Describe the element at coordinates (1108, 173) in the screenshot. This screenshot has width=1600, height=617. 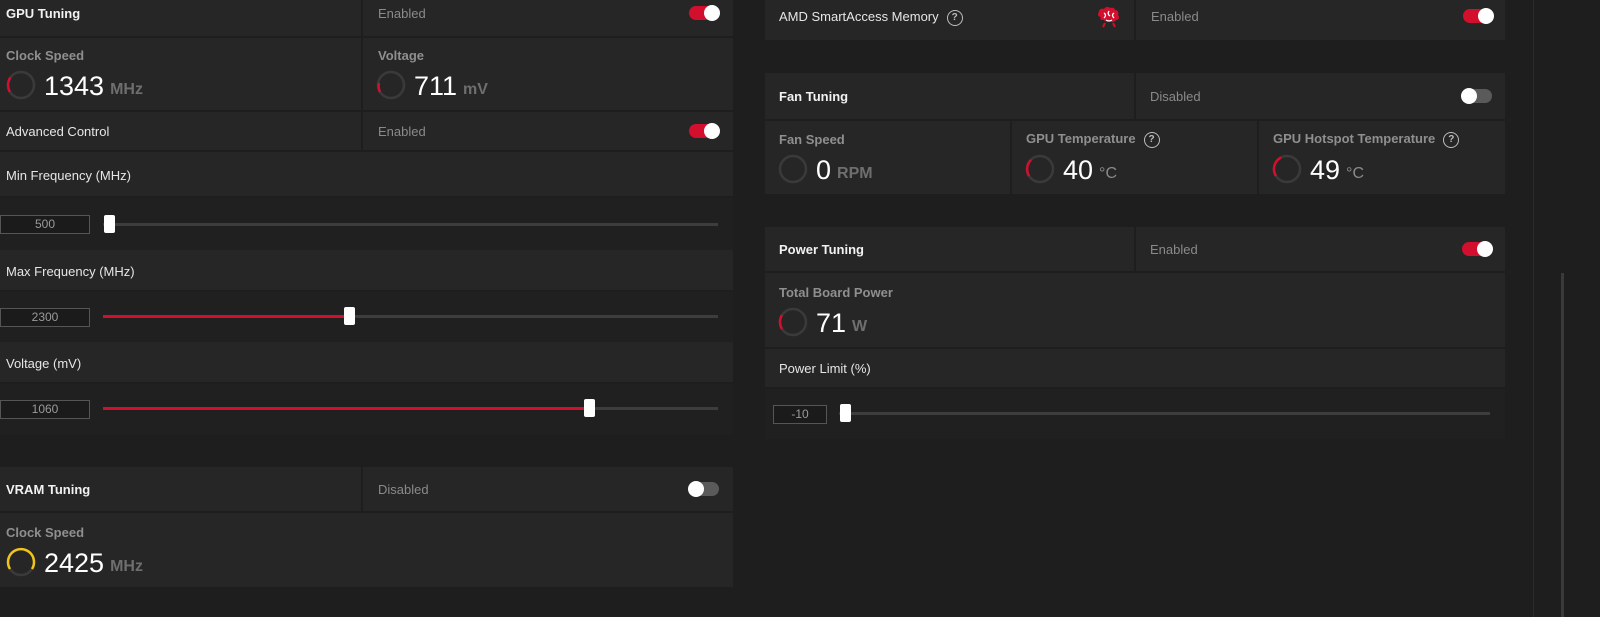
I see `gpu-temperature-unit: °C` at that location.